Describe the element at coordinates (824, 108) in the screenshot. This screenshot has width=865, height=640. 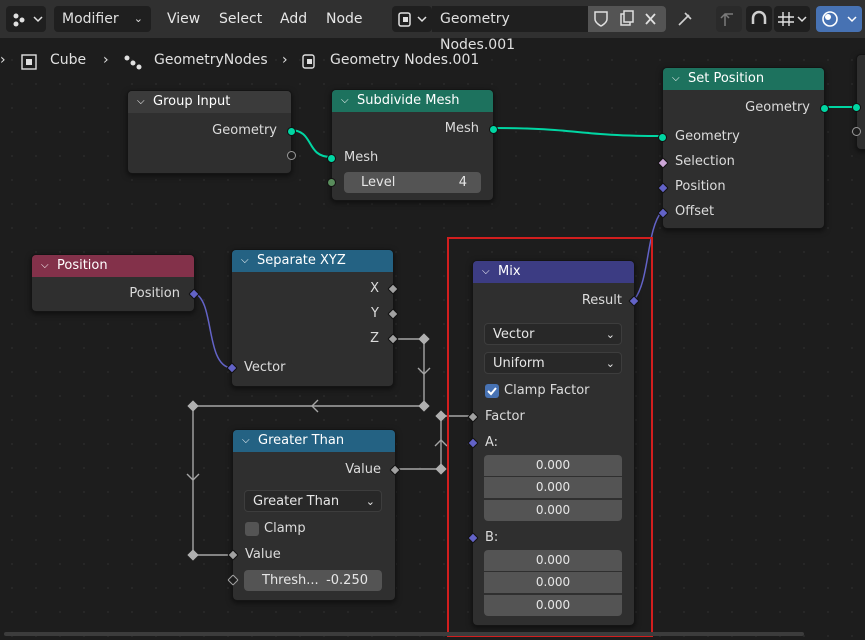
I see `geometry-output-socket` at that location.